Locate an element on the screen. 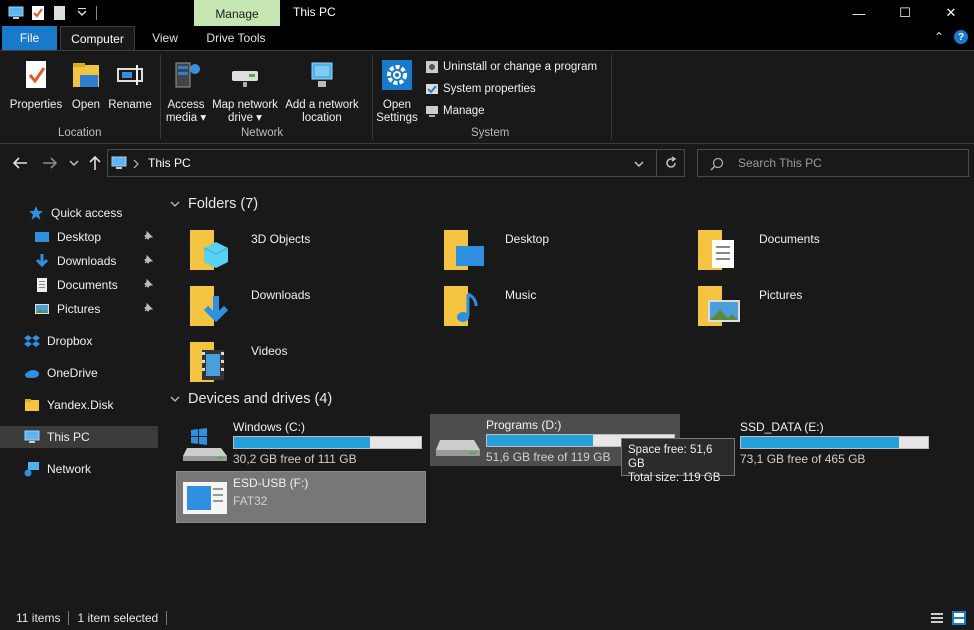 The width and height of the screenshot is (974, 630). drive-free-space: 51,6 GB free of 119 GB is located at coordinates (548, 457).